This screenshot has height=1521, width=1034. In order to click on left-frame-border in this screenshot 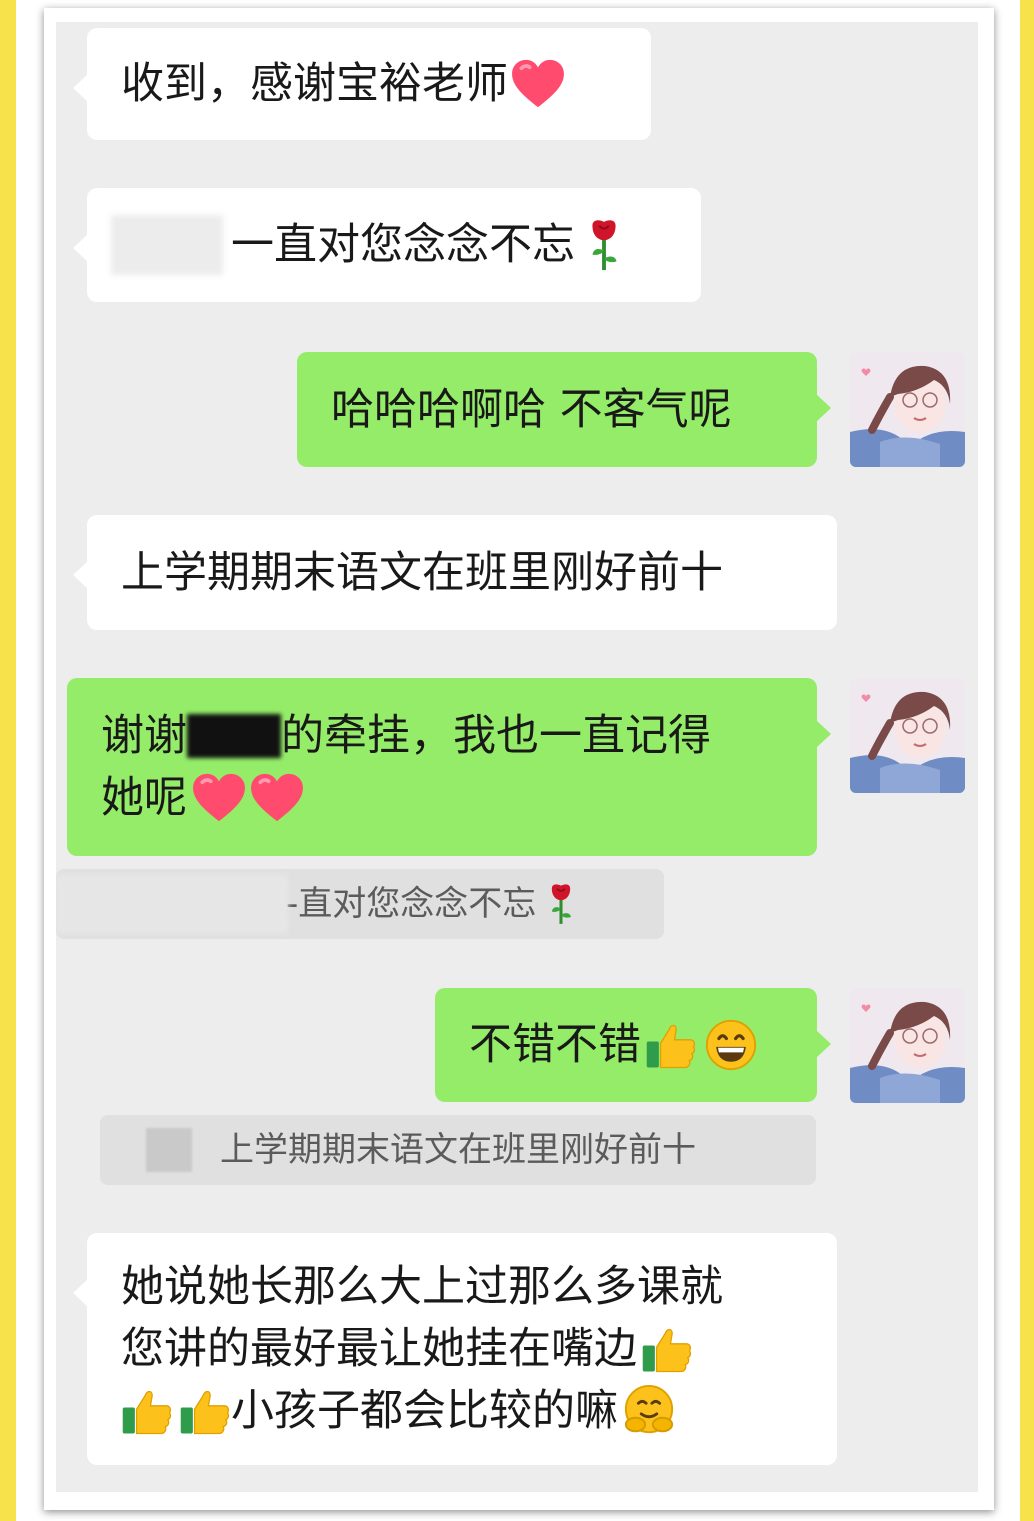, I will do `click(8, 760)`.